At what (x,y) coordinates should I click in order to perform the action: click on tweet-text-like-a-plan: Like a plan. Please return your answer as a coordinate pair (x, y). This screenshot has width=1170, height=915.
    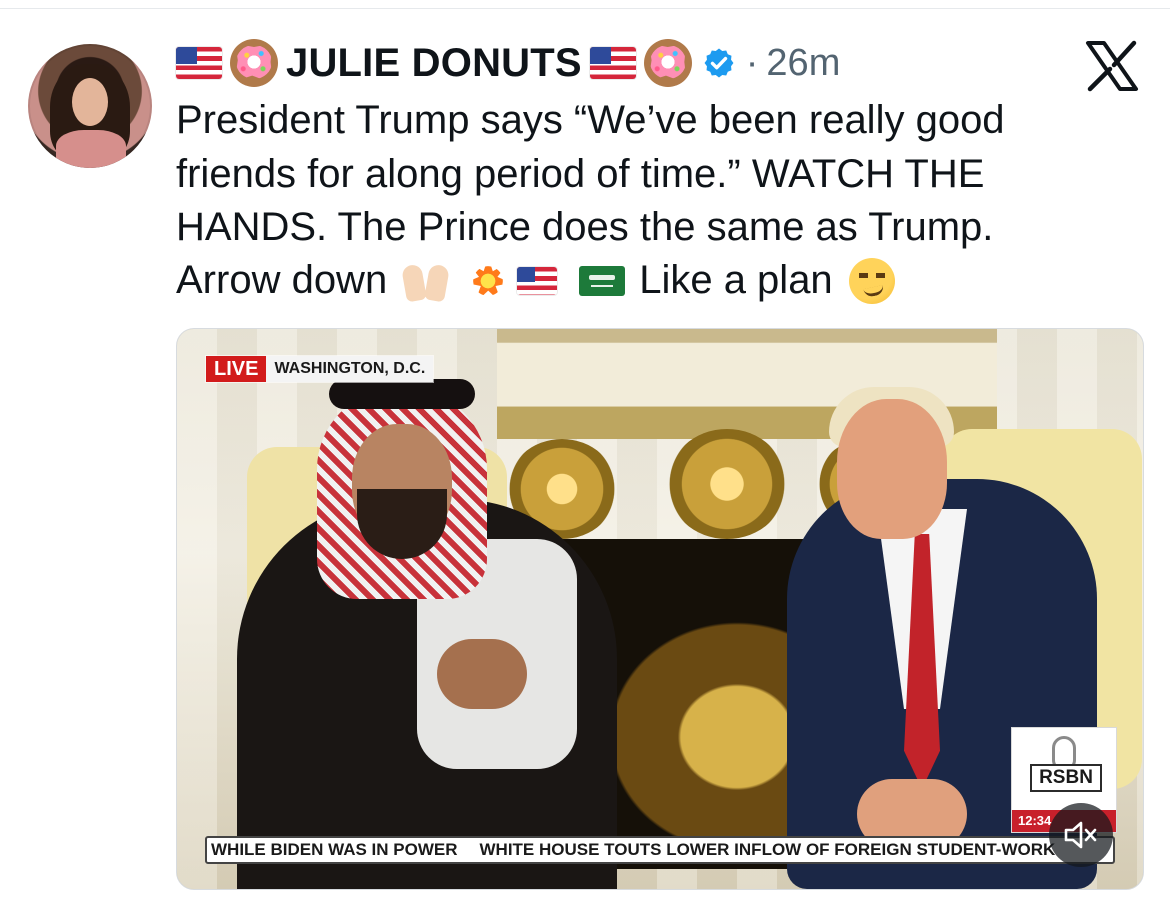
    Looking at the image, I should click on (736, 280).